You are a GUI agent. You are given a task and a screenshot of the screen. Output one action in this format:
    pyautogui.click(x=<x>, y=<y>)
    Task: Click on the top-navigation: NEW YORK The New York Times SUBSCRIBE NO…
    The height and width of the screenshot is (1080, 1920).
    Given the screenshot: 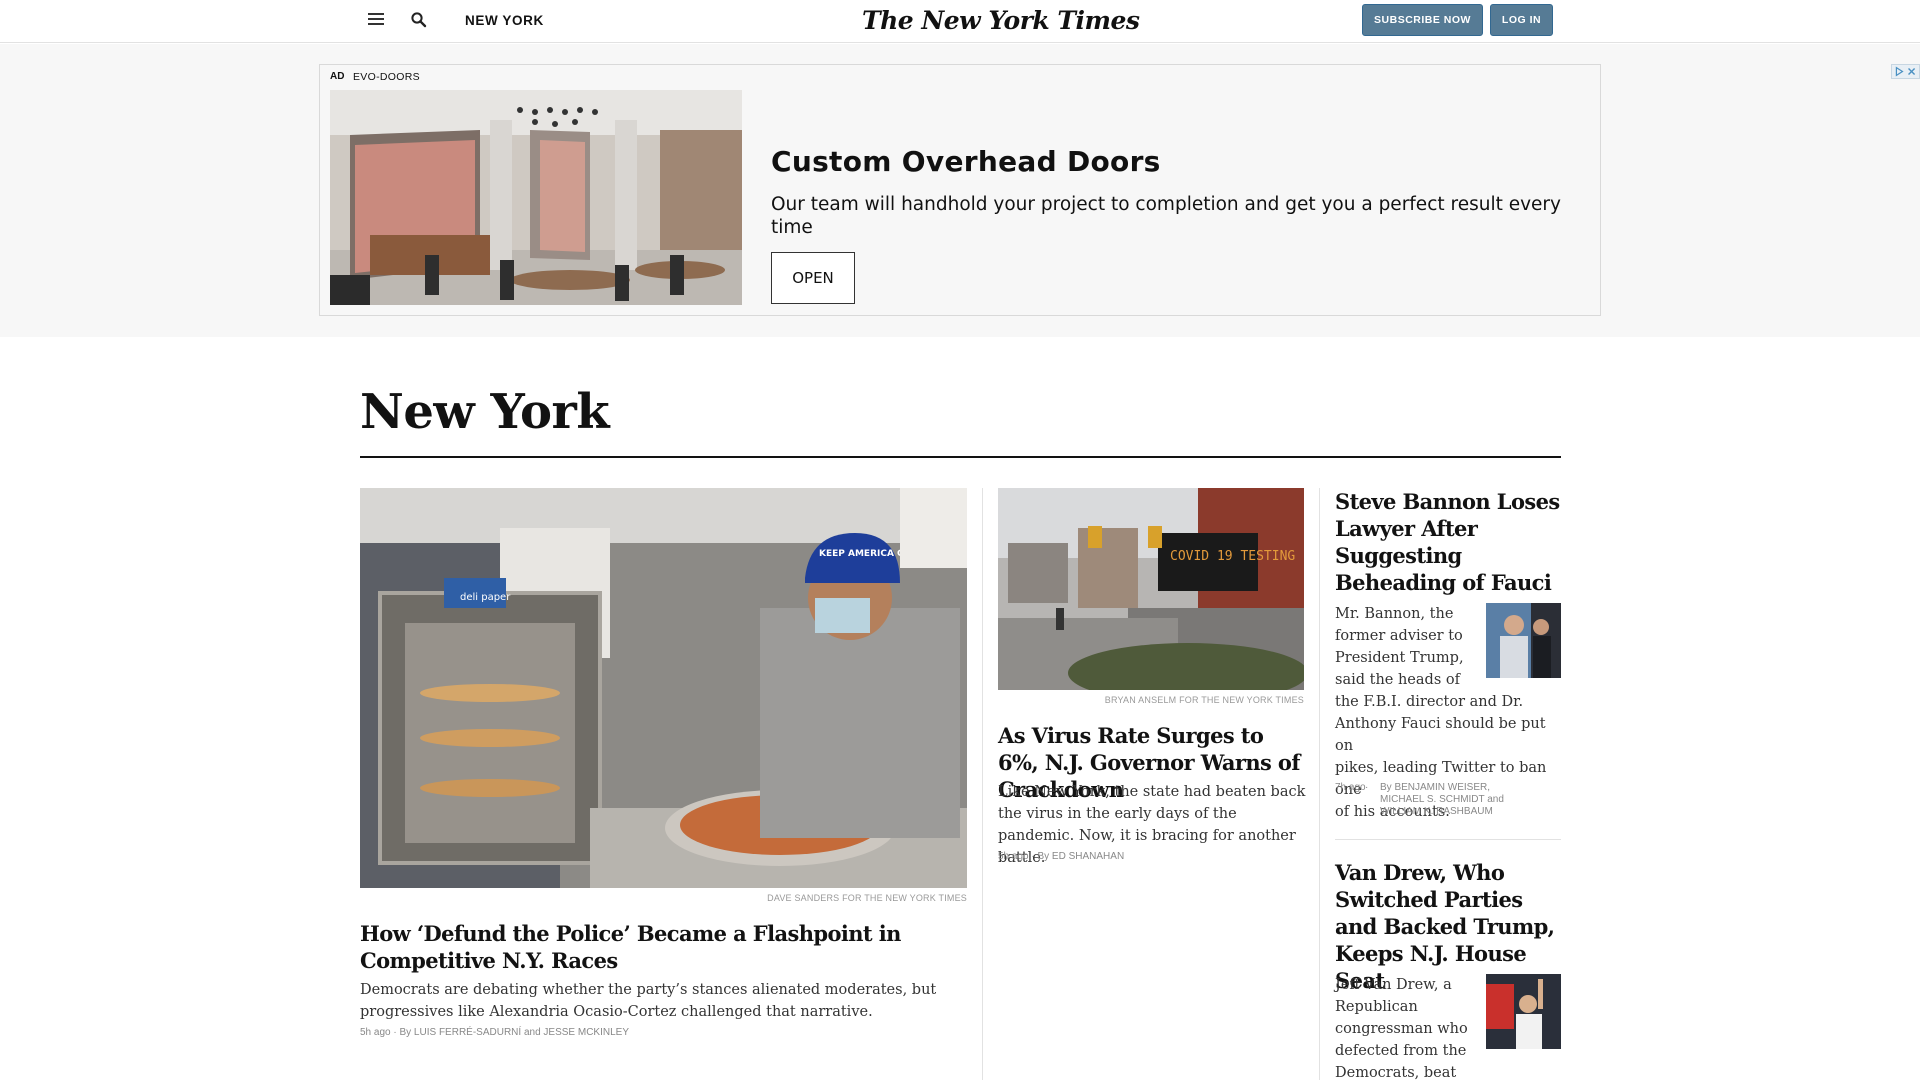 What is the action you would take?
    pyautogui.click(x=960, y=21)
    